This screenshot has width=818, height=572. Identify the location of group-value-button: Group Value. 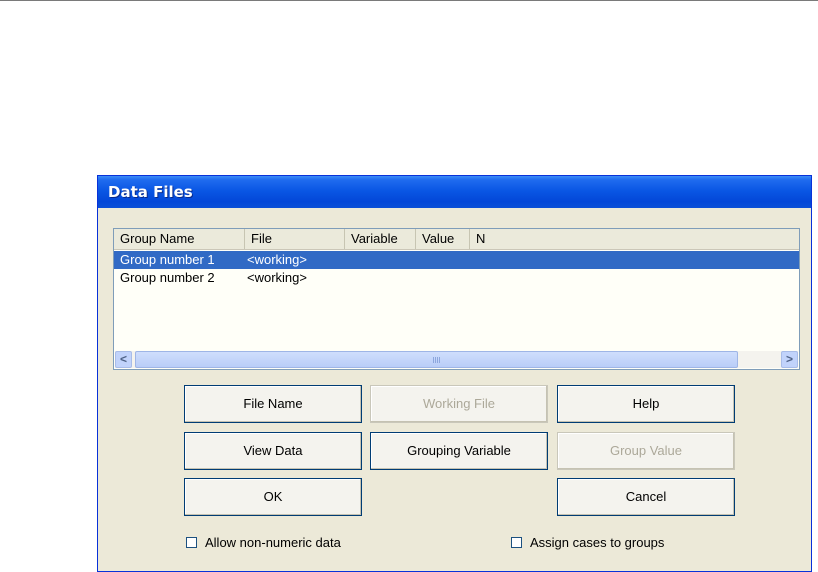
(646, 451).